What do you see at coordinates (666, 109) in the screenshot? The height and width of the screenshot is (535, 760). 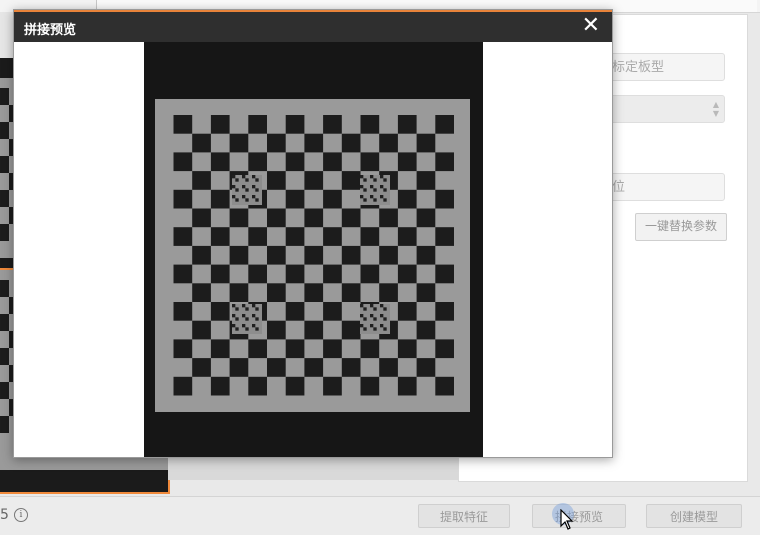 I see `number-spinner-field: ▲ ▼` at bounding box center [666, 109].